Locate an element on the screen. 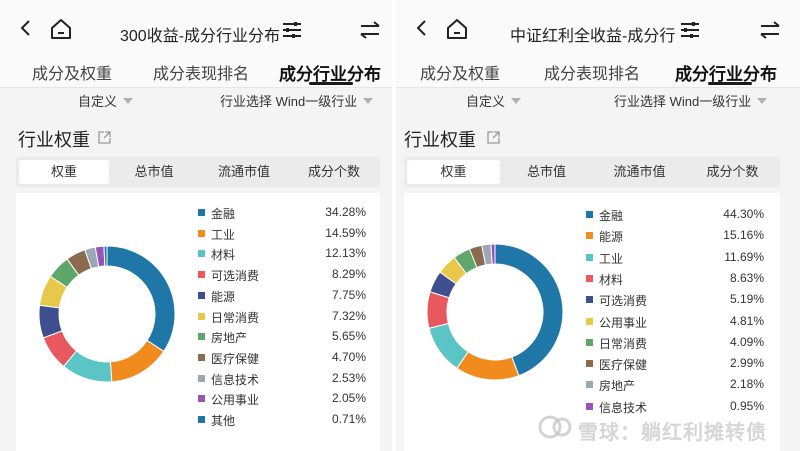 The height and width of the screenshot is (451, 800). legend-value: 2.99% is located at coordinates (746, 363).